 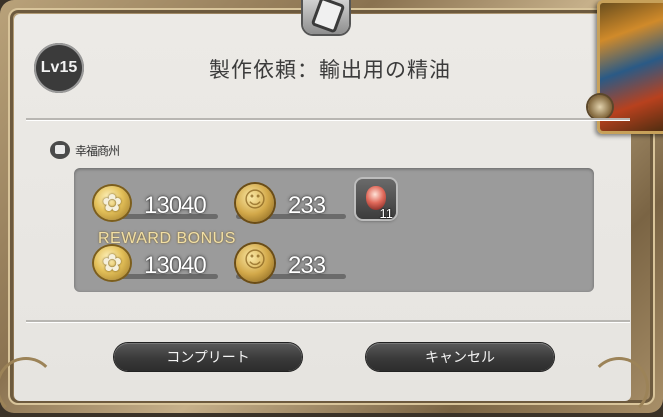 What do you see at coordinates (307, 265) in the screenshot?
I see `bonus-gil-value: 233` at bounding box center [307, 265].